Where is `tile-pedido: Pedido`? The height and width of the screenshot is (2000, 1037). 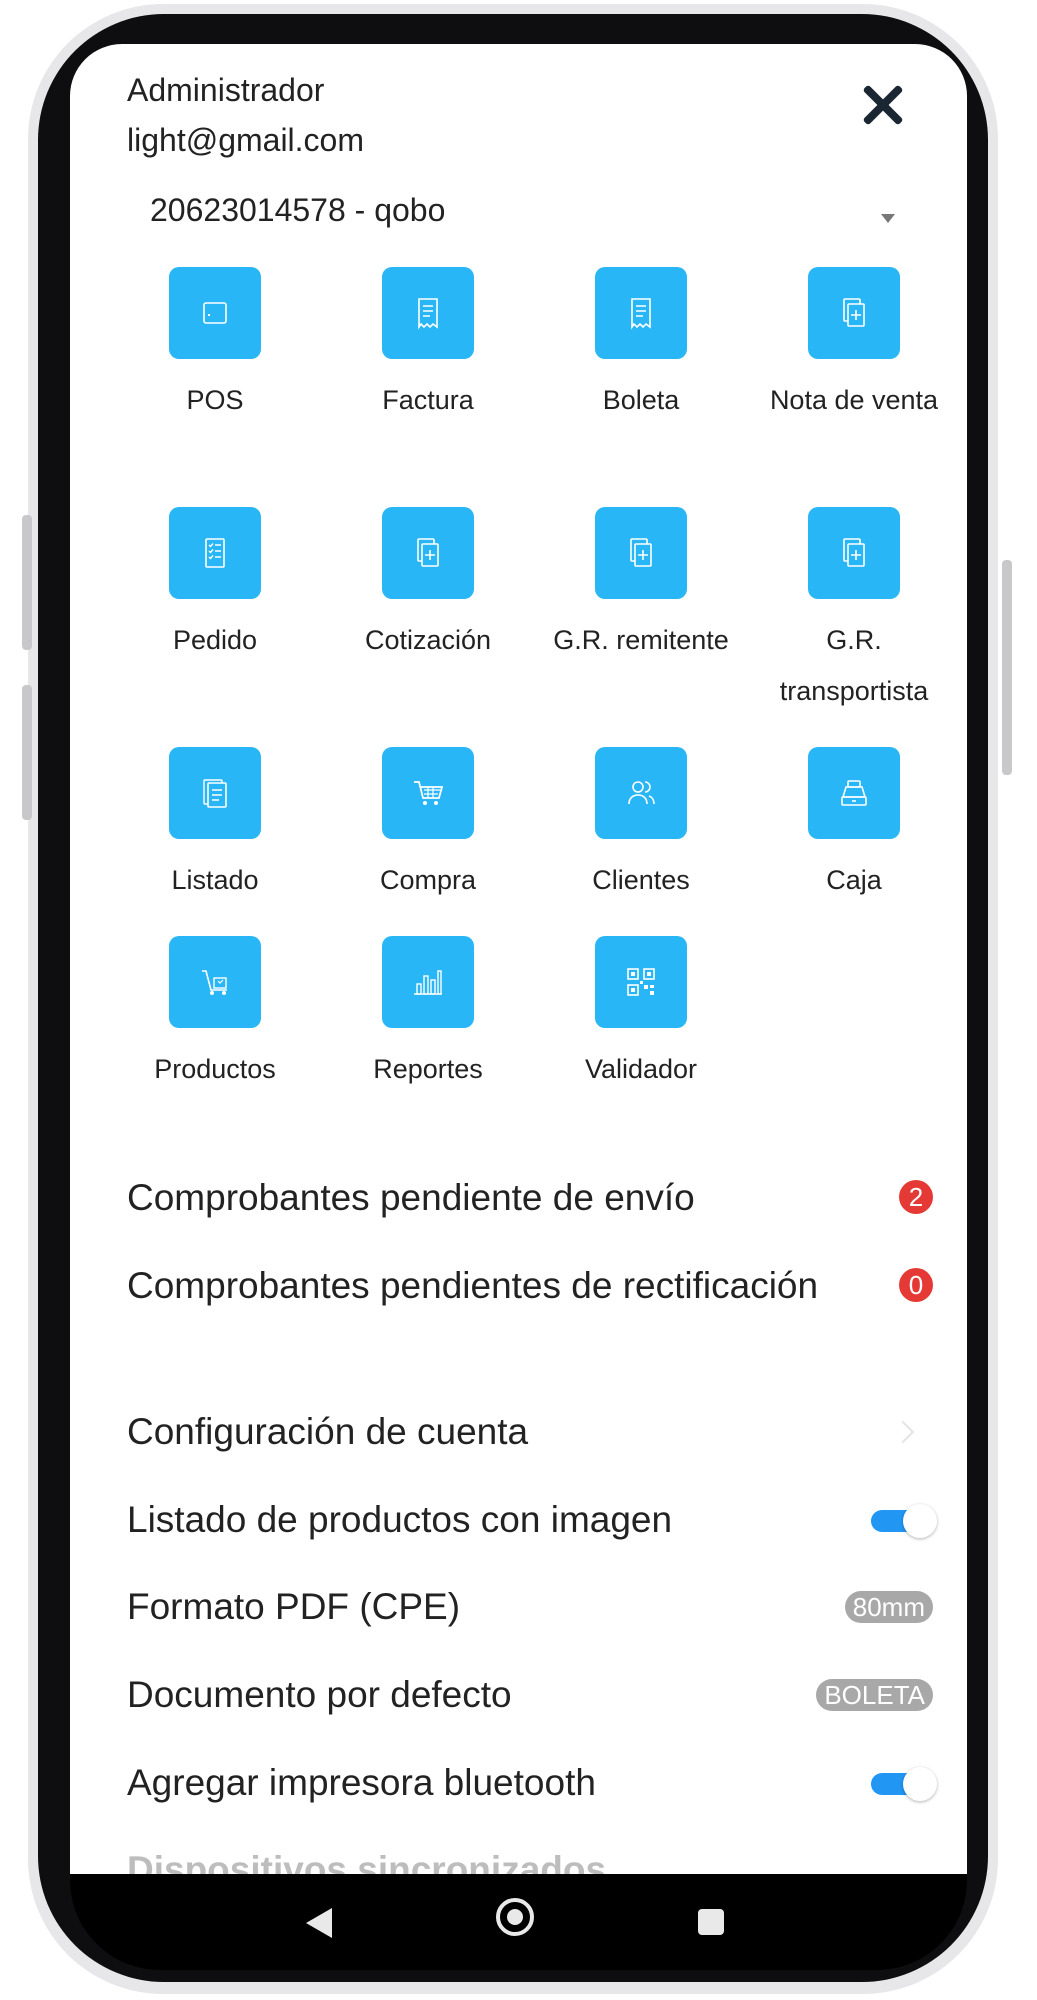
tile-pedido: Pedido is located at coordinates (215, 586).